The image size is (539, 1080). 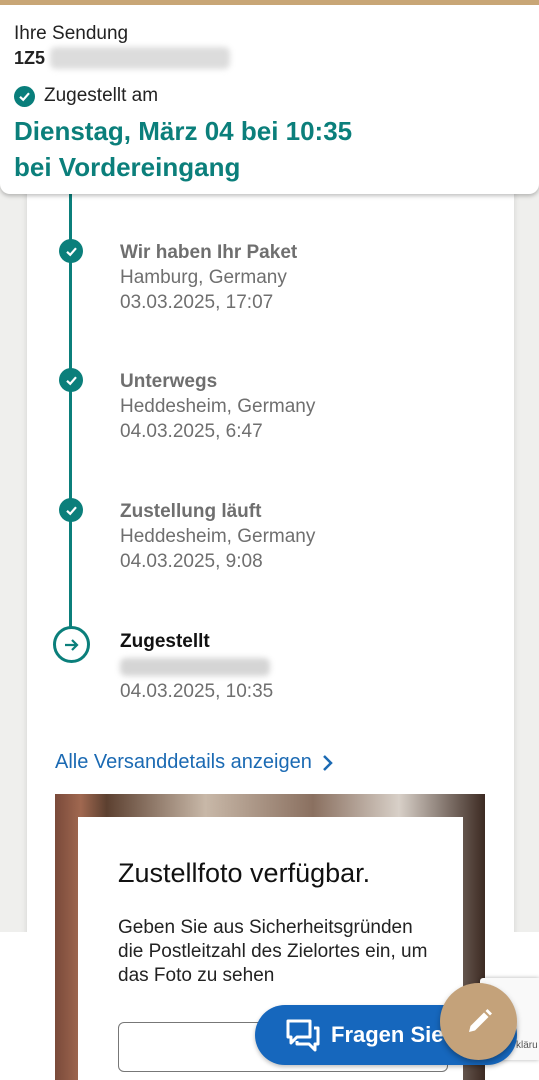 I want to click on status-row: Zugestellt am, so click(x=86, y=96).